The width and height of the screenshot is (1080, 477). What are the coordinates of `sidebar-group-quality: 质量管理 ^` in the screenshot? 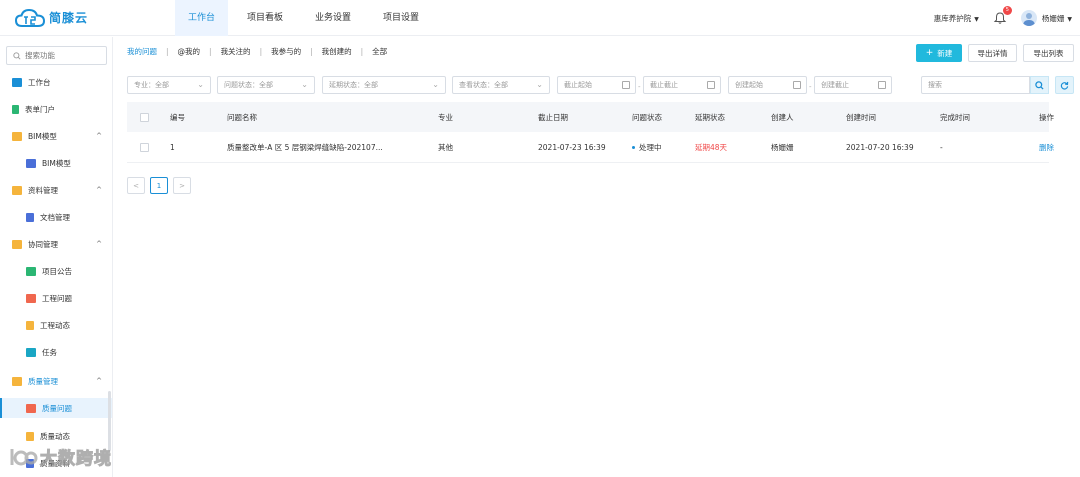 It's located at (56, 381).